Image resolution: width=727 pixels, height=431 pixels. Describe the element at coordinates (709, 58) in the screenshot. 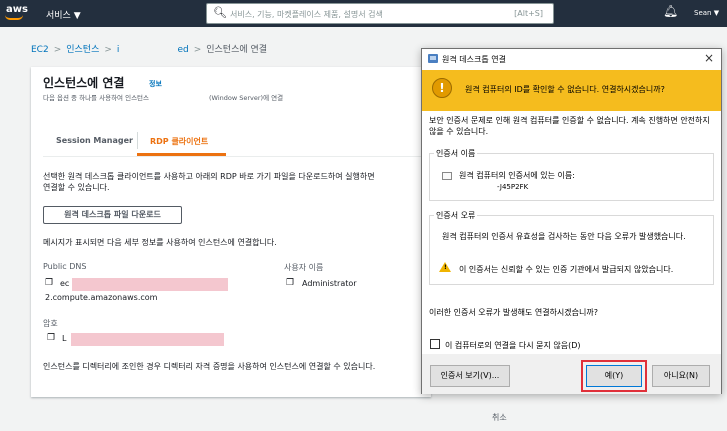

I see `close-icon: ×` at that location.